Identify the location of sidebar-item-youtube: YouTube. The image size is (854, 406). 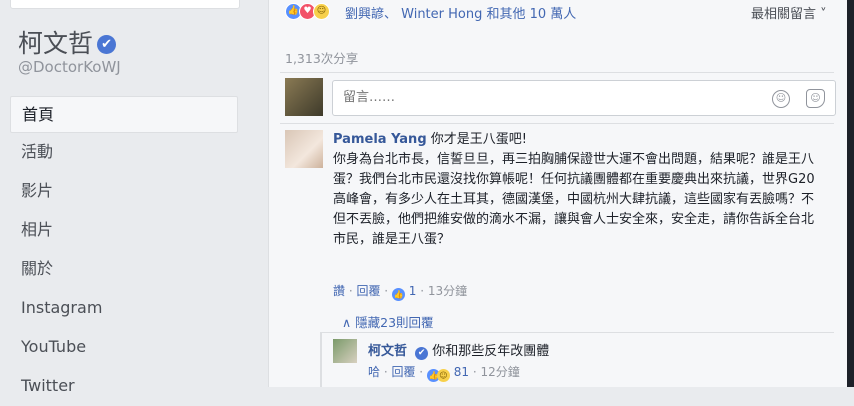
(124, 347).